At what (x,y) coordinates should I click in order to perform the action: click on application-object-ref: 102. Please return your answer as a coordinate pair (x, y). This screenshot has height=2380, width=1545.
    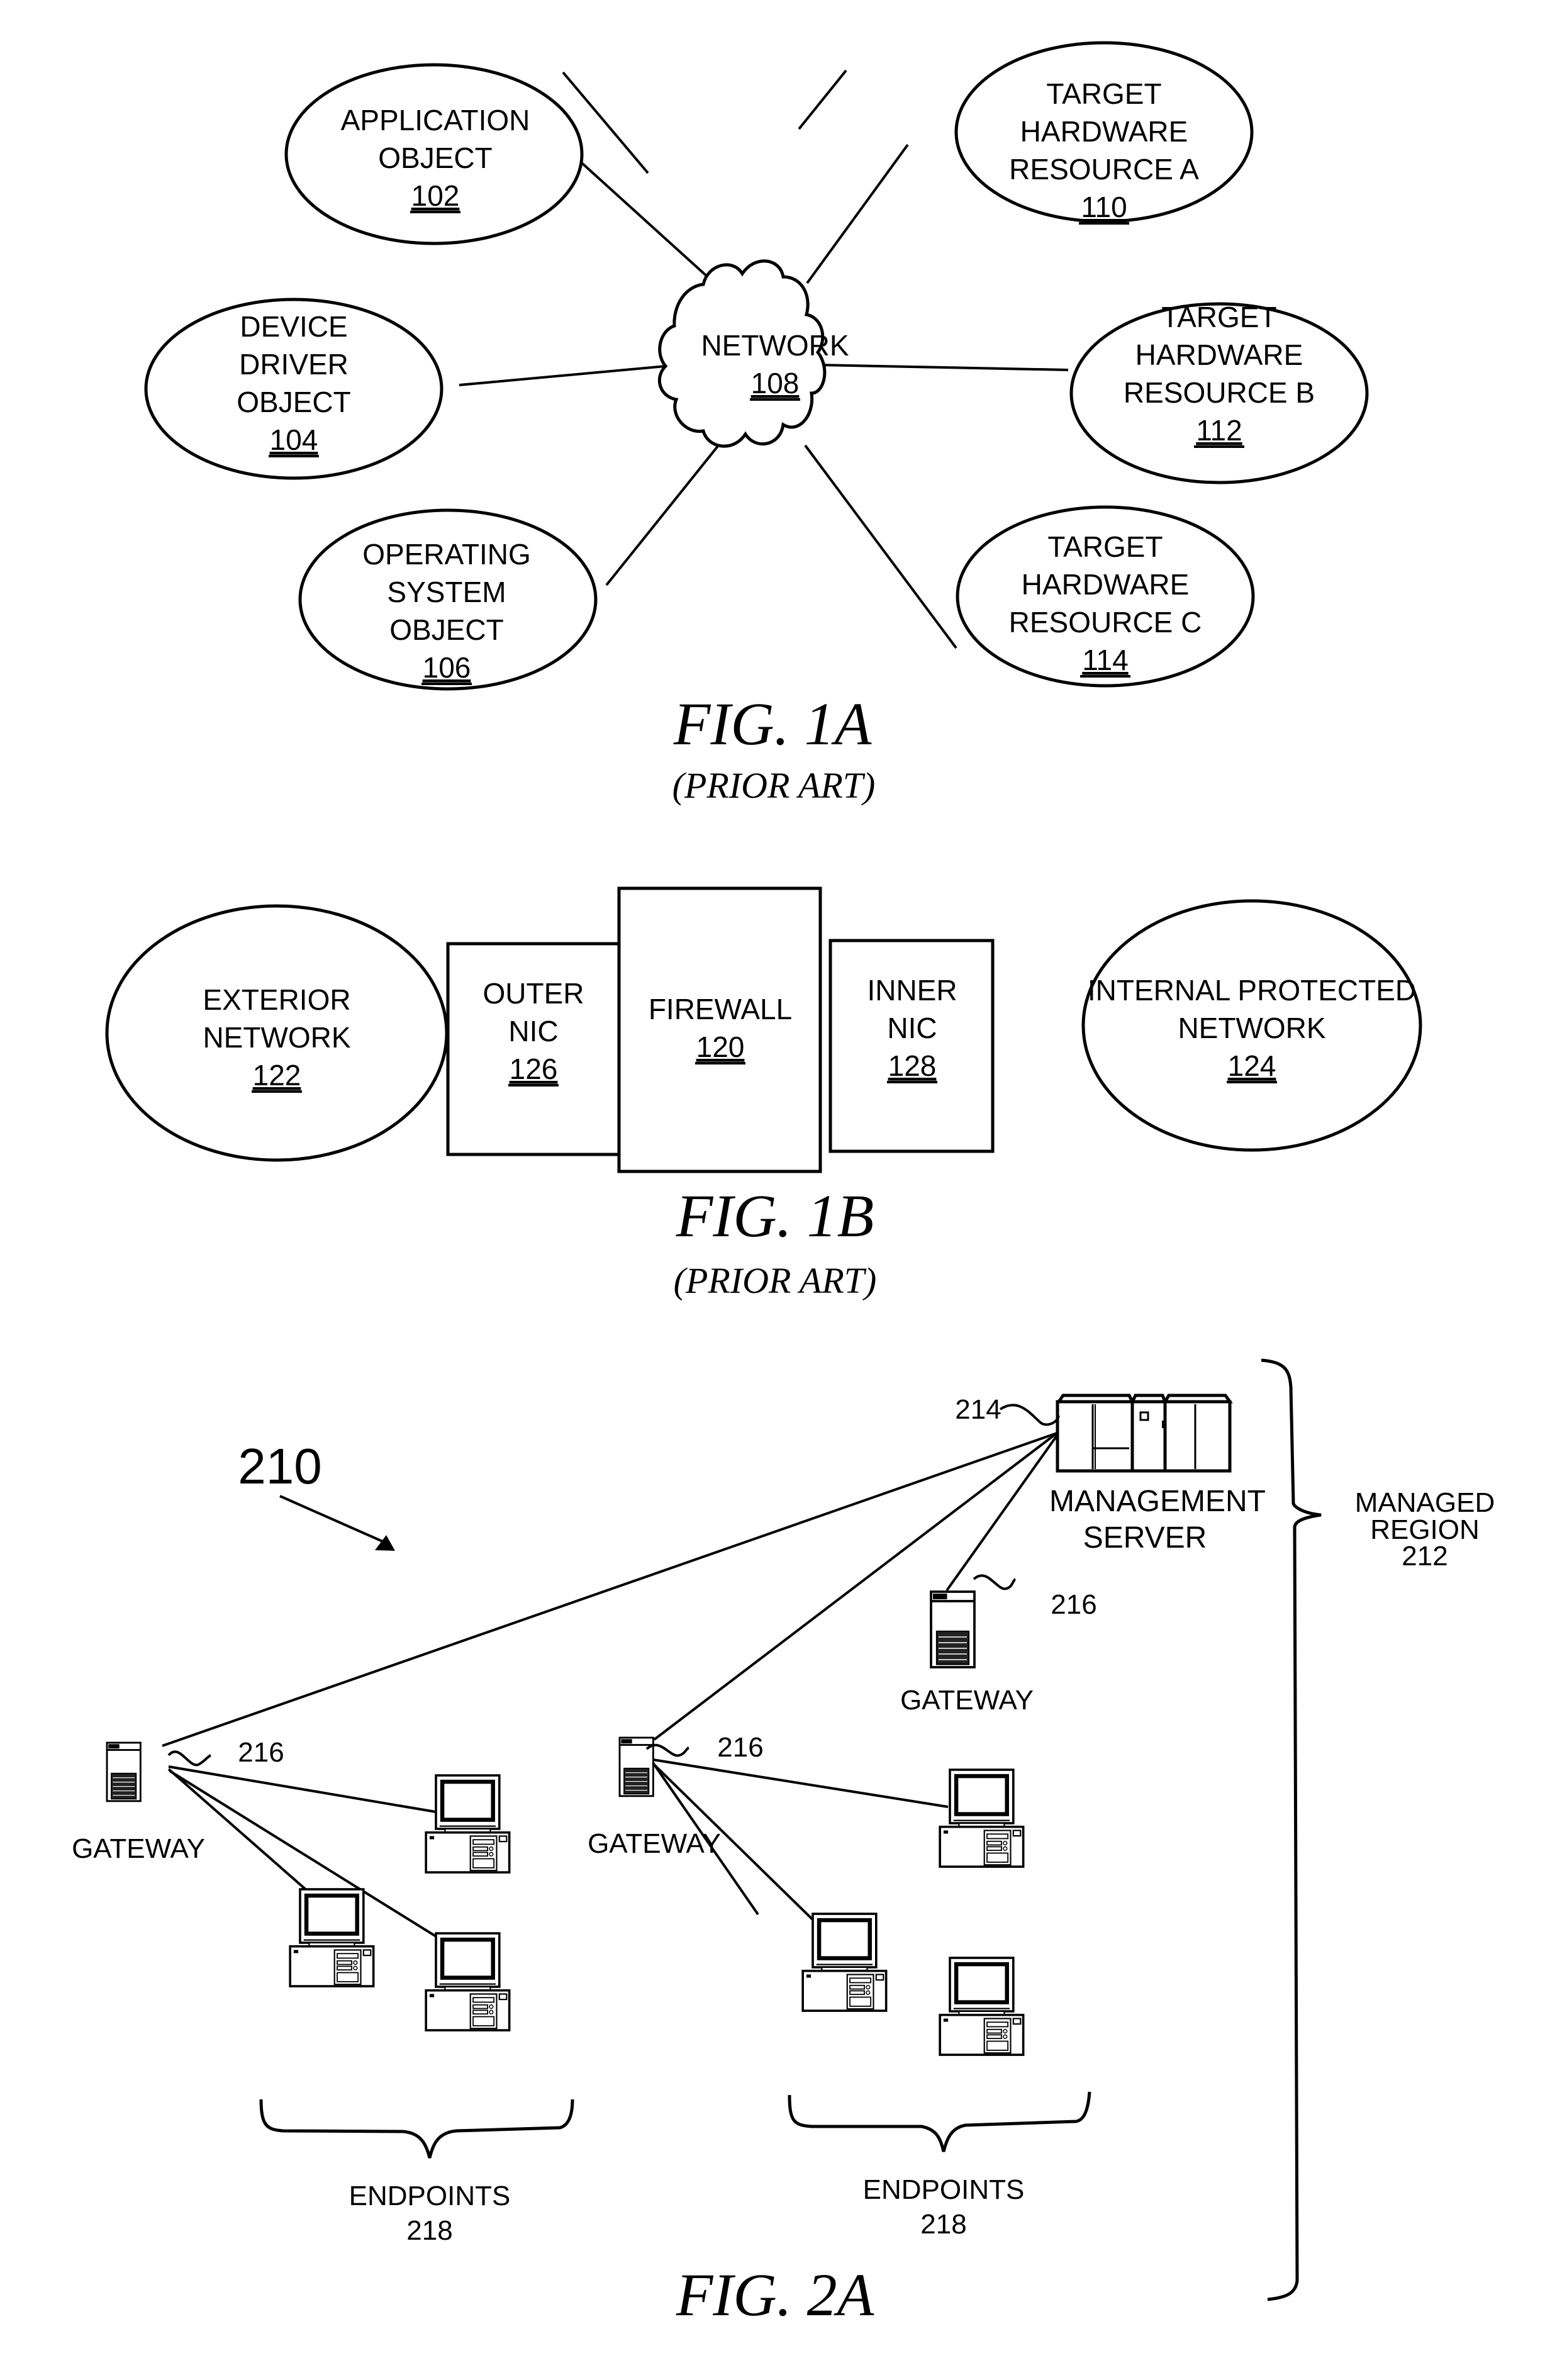
    Looking at the image, I should click on (435, 195).